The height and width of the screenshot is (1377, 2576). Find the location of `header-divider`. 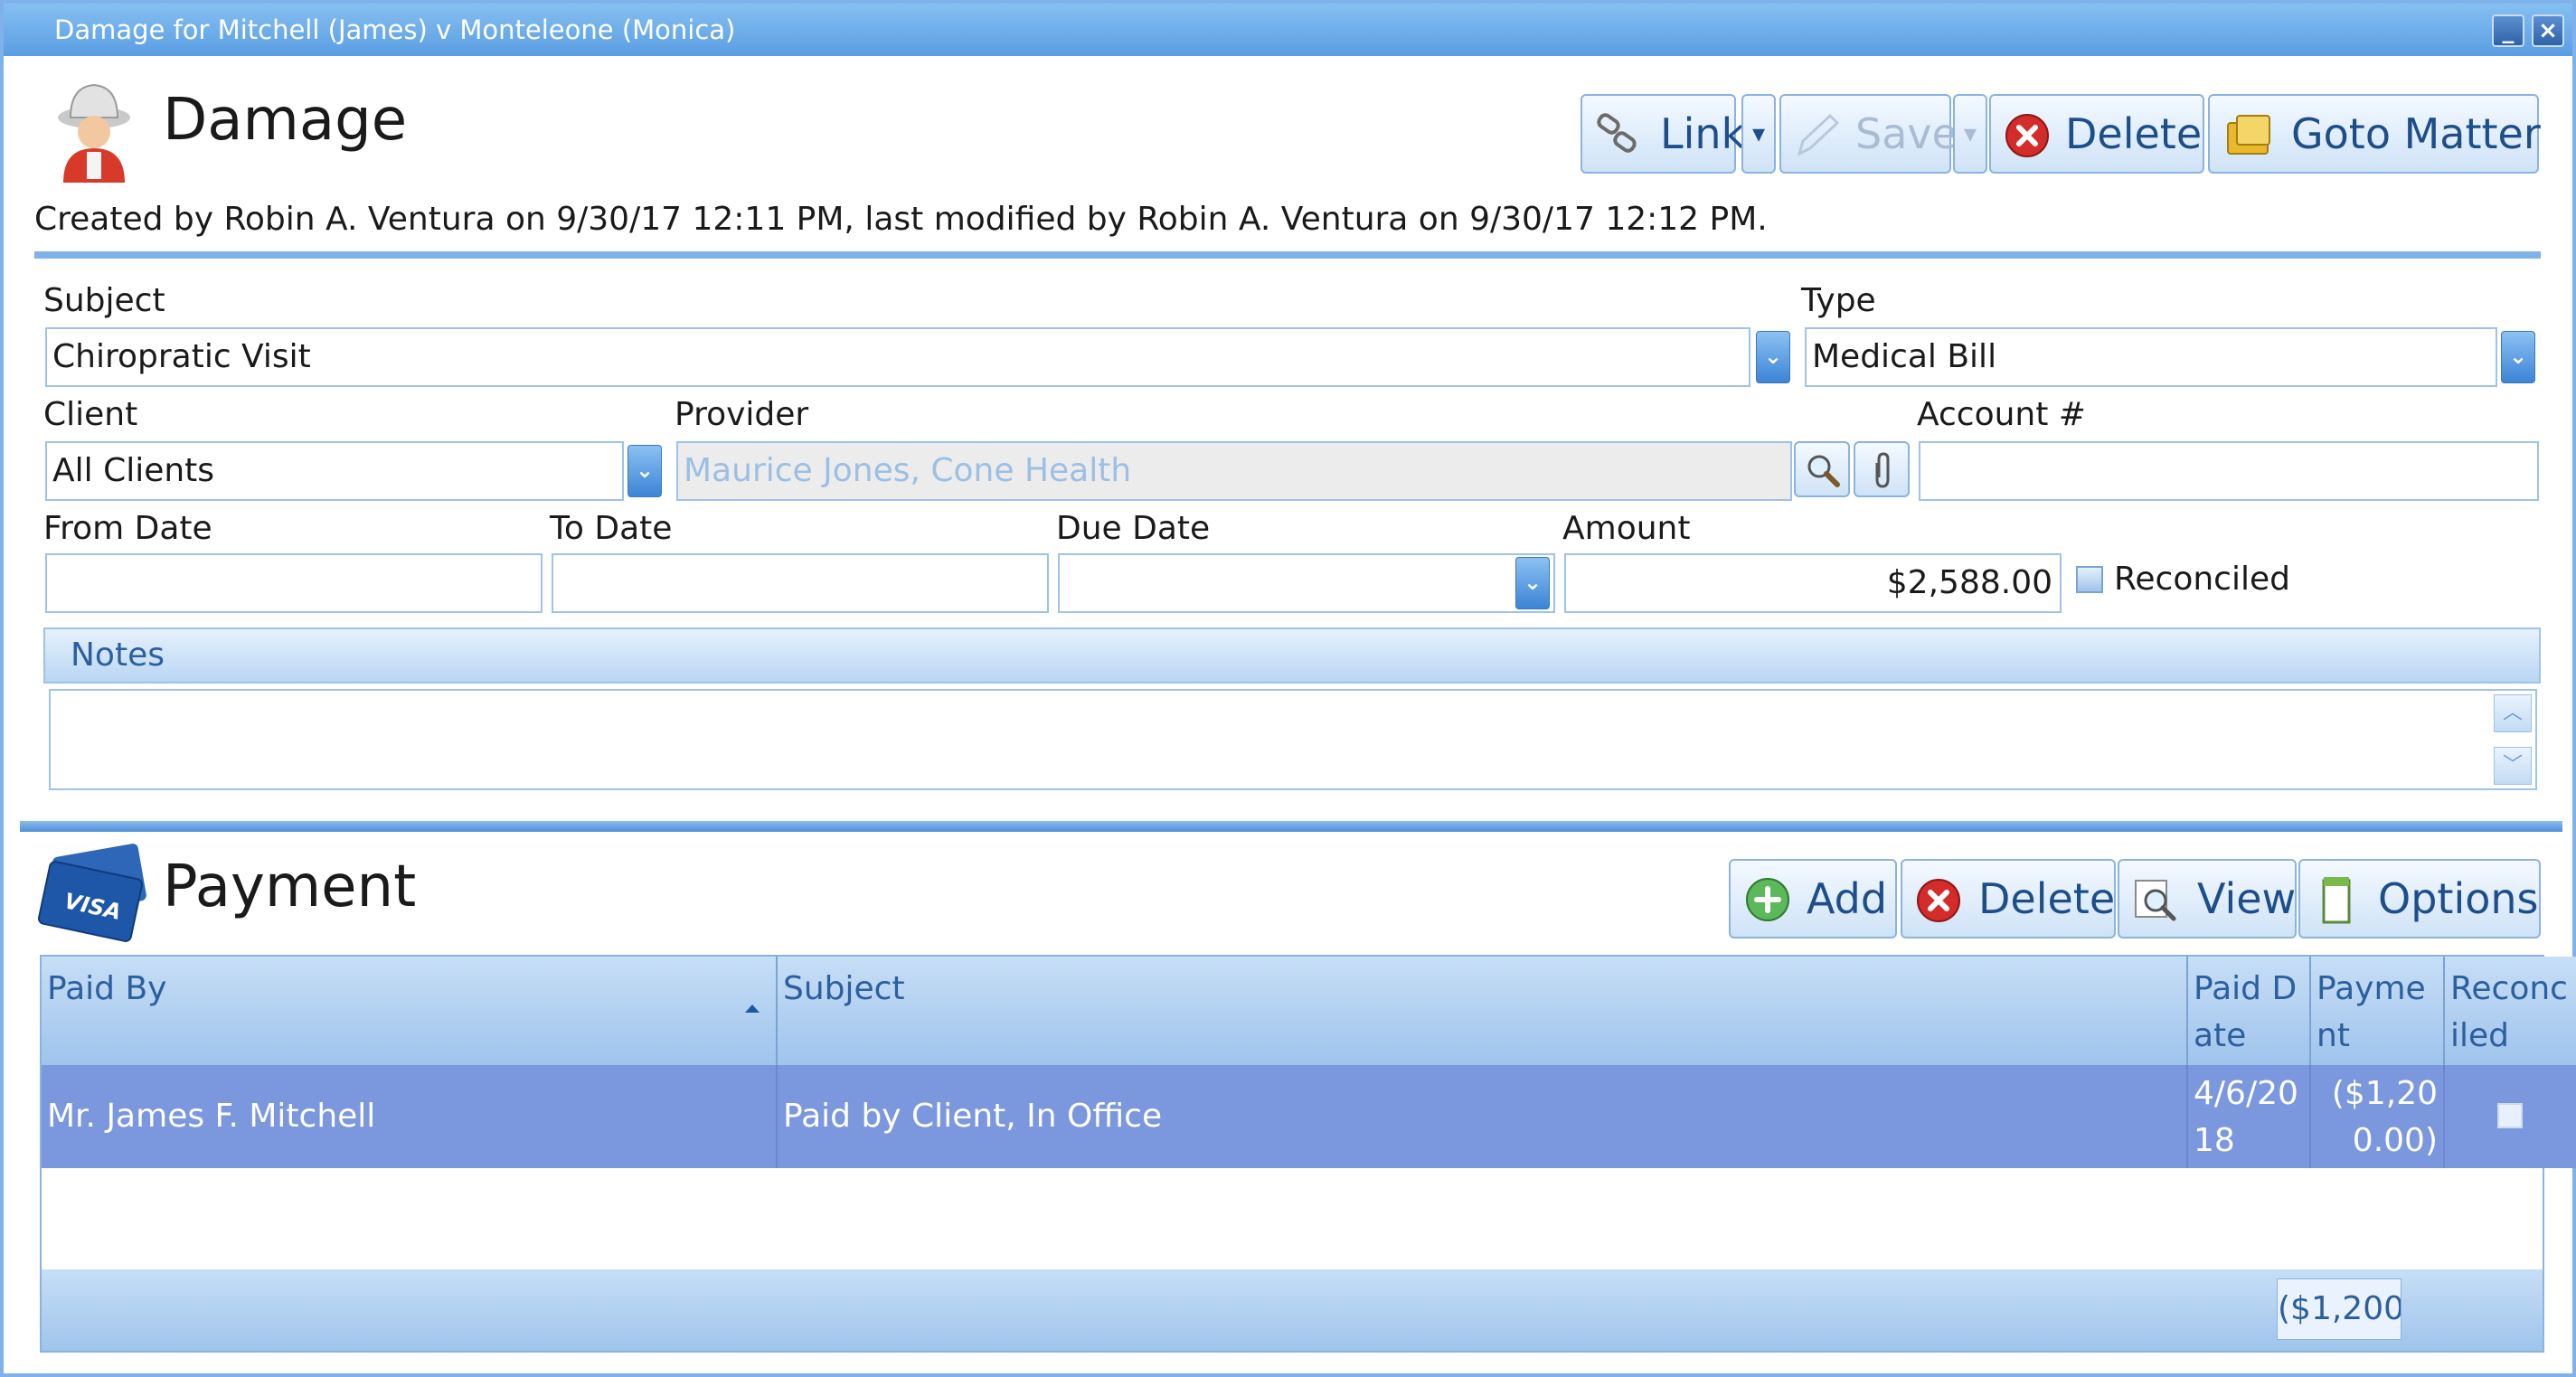

header-divider is located at coordinates (1287, 255).